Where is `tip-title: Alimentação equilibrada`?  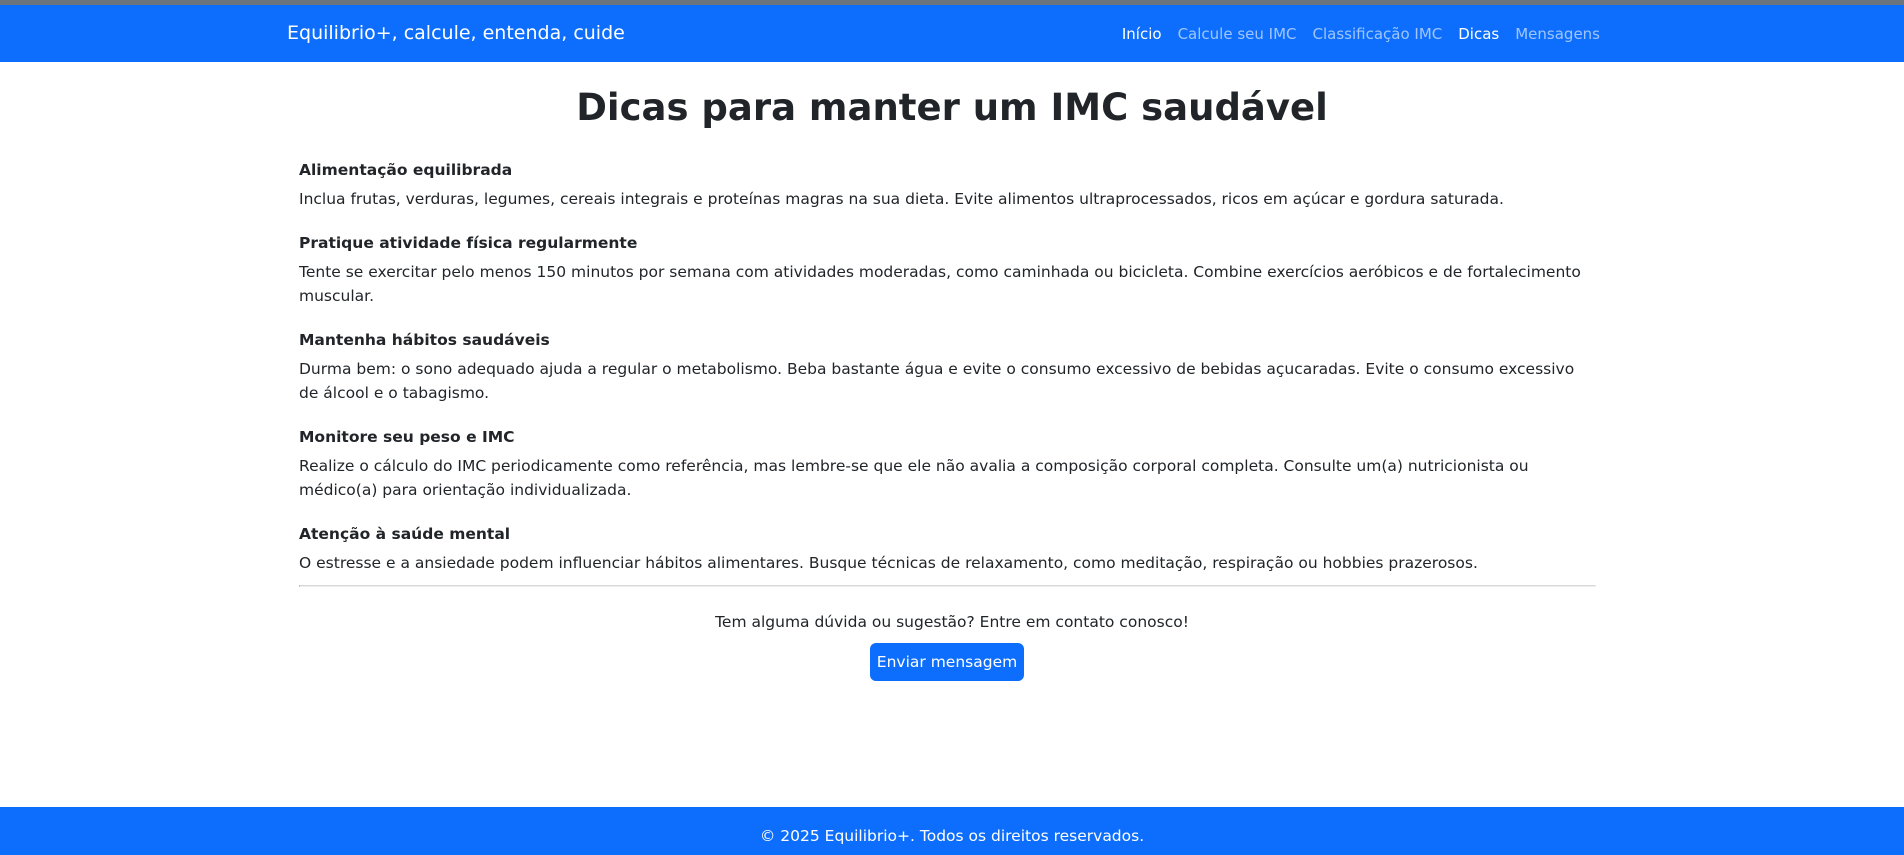
tip-title: Alimentação equilibrada is located at coordinates (406, 170).